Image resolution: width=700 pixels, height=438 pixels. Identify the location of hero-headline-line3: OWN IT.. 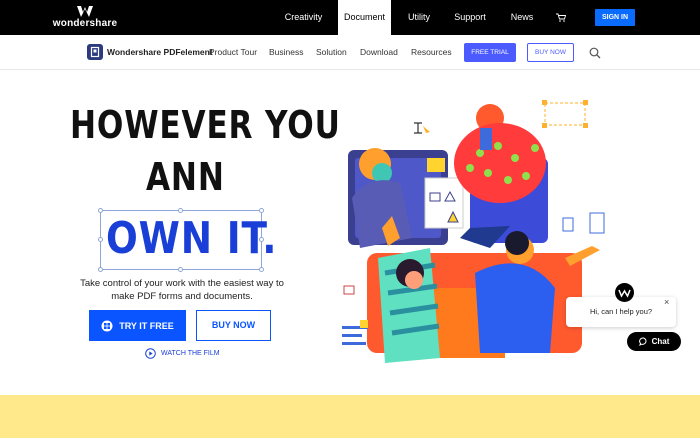
(192, 238).